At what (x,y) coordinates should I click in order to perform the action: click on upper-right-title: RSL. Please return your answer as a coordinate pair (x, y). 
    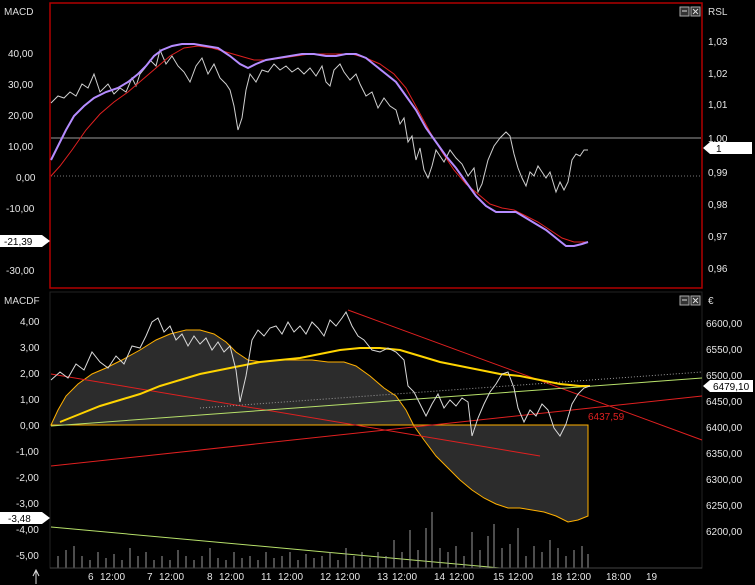
    Looking at the image, I should click on (718, 12).